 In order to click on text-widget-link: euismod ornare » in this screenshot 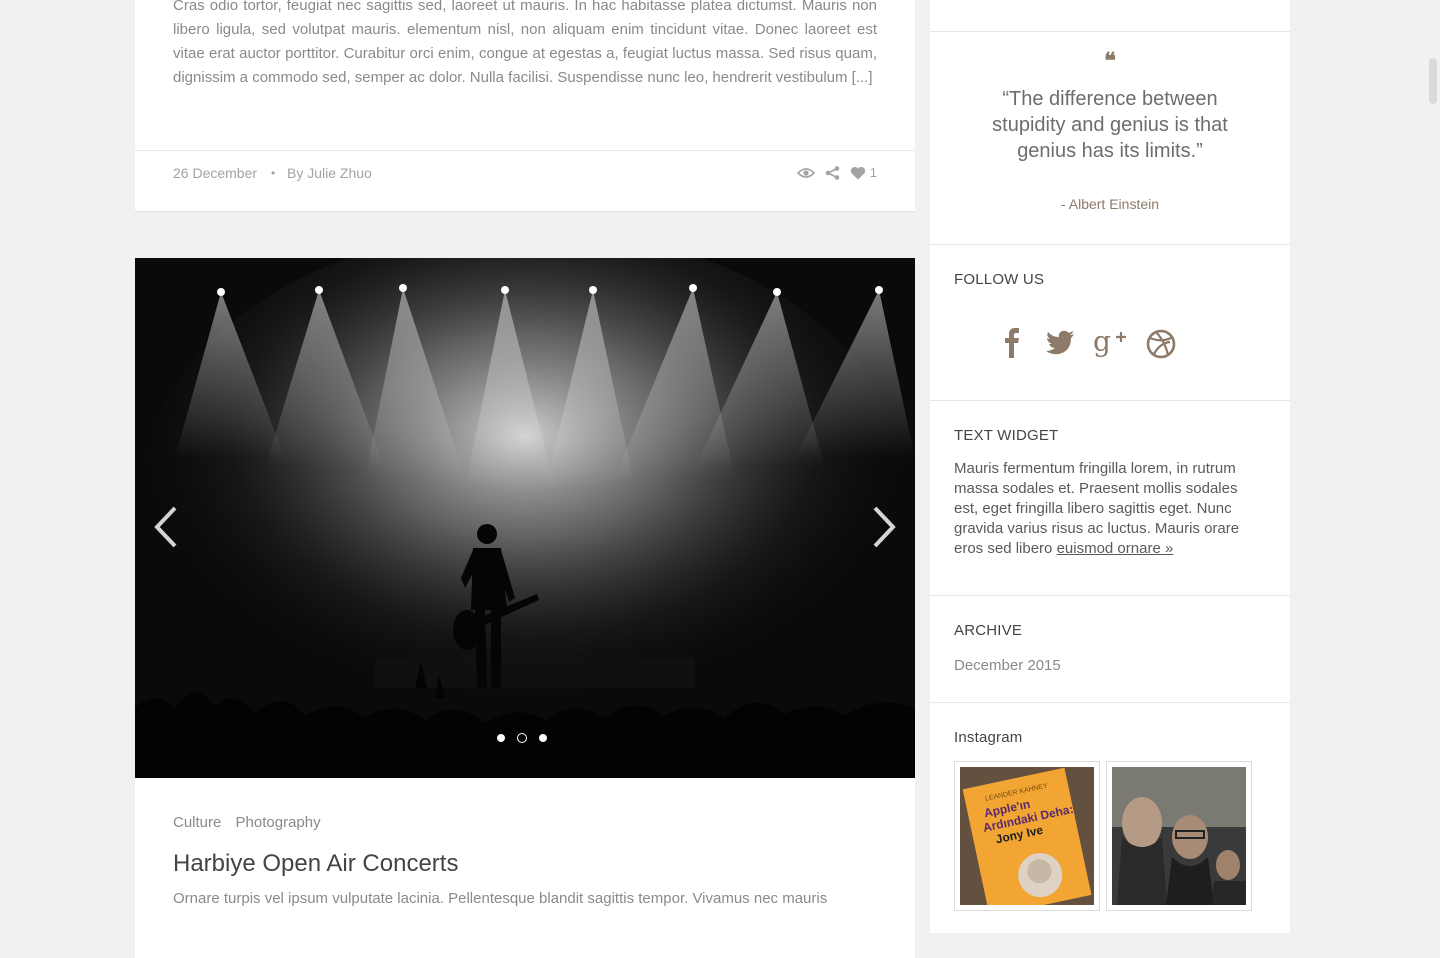, I will do `click(1115, 548)`.